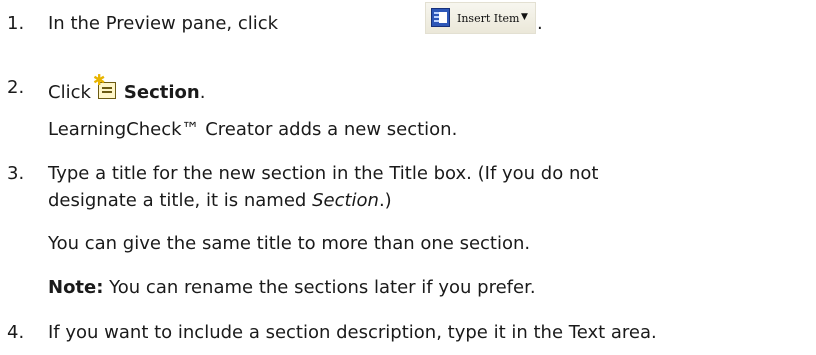 Image resolution: width=816 pixels, height=355 pixels. Describe the element at coordinates (76, 287) in the screenshot. I see `note-label: Note:` at that location.